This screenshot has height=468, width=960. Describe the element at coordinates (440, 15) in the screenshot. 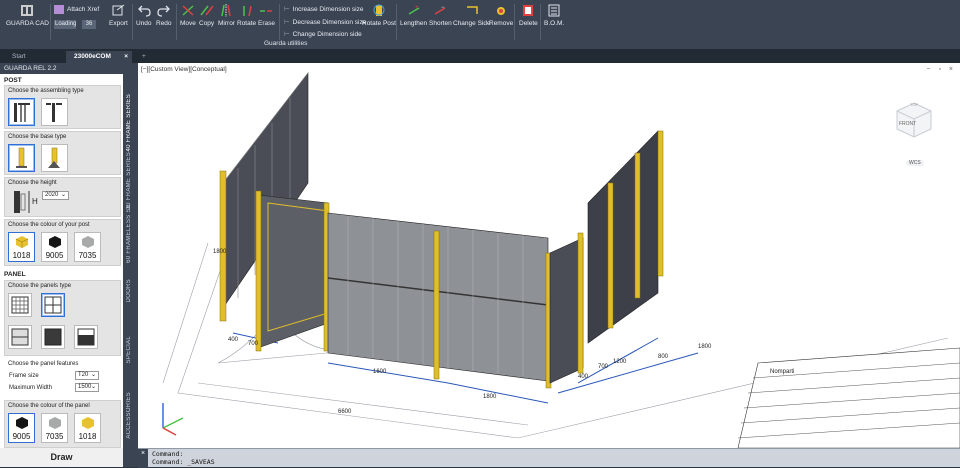

I see `shorten-button: − Shorten` at that location.